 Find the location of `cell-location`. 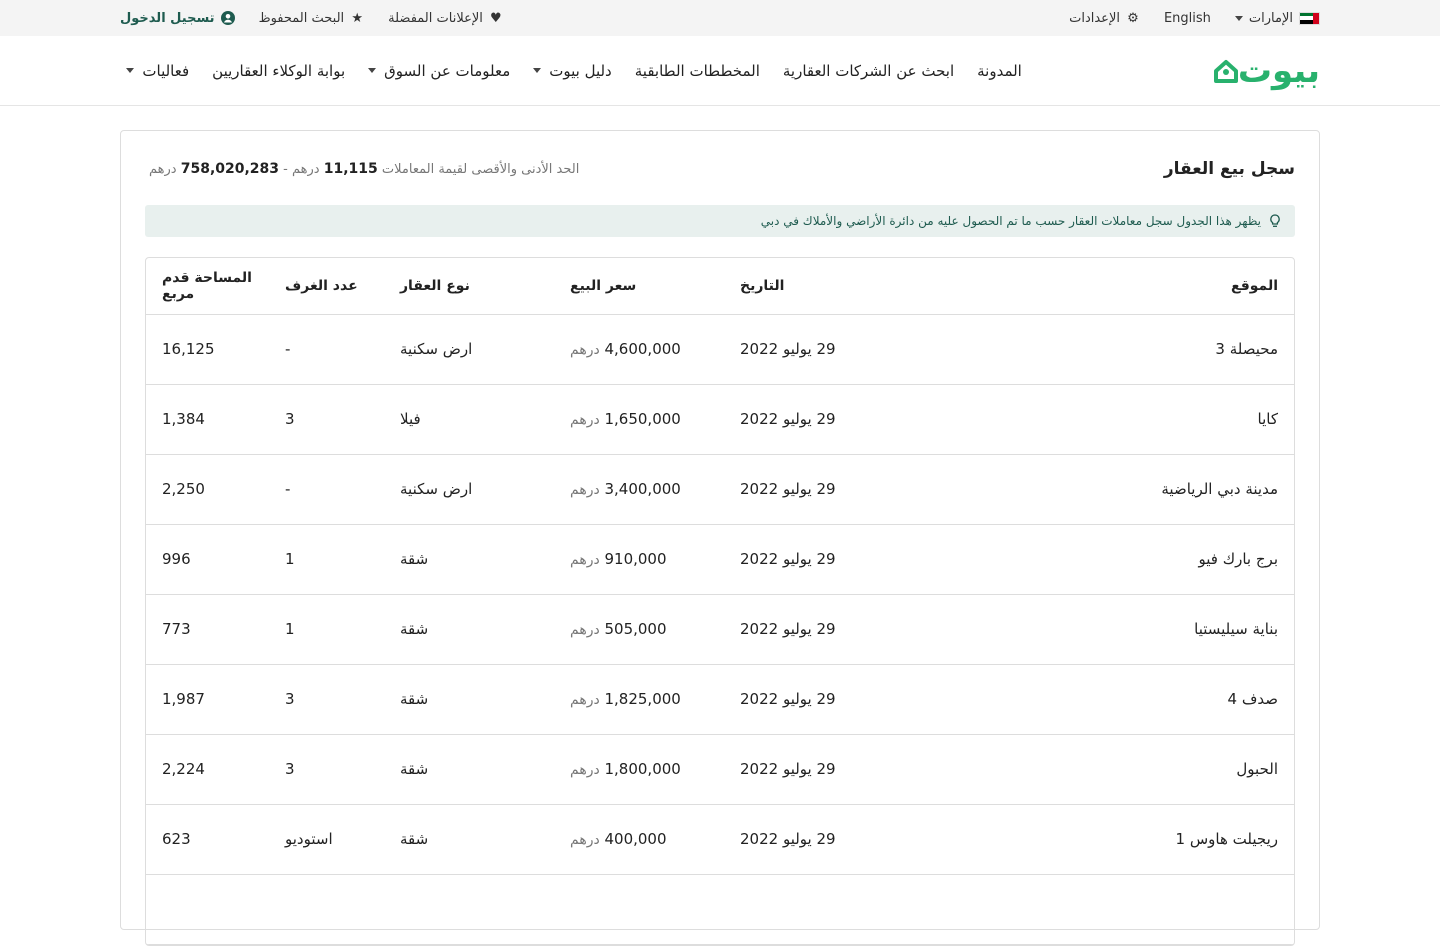

cell-location is located at coordinates (1094, 909).